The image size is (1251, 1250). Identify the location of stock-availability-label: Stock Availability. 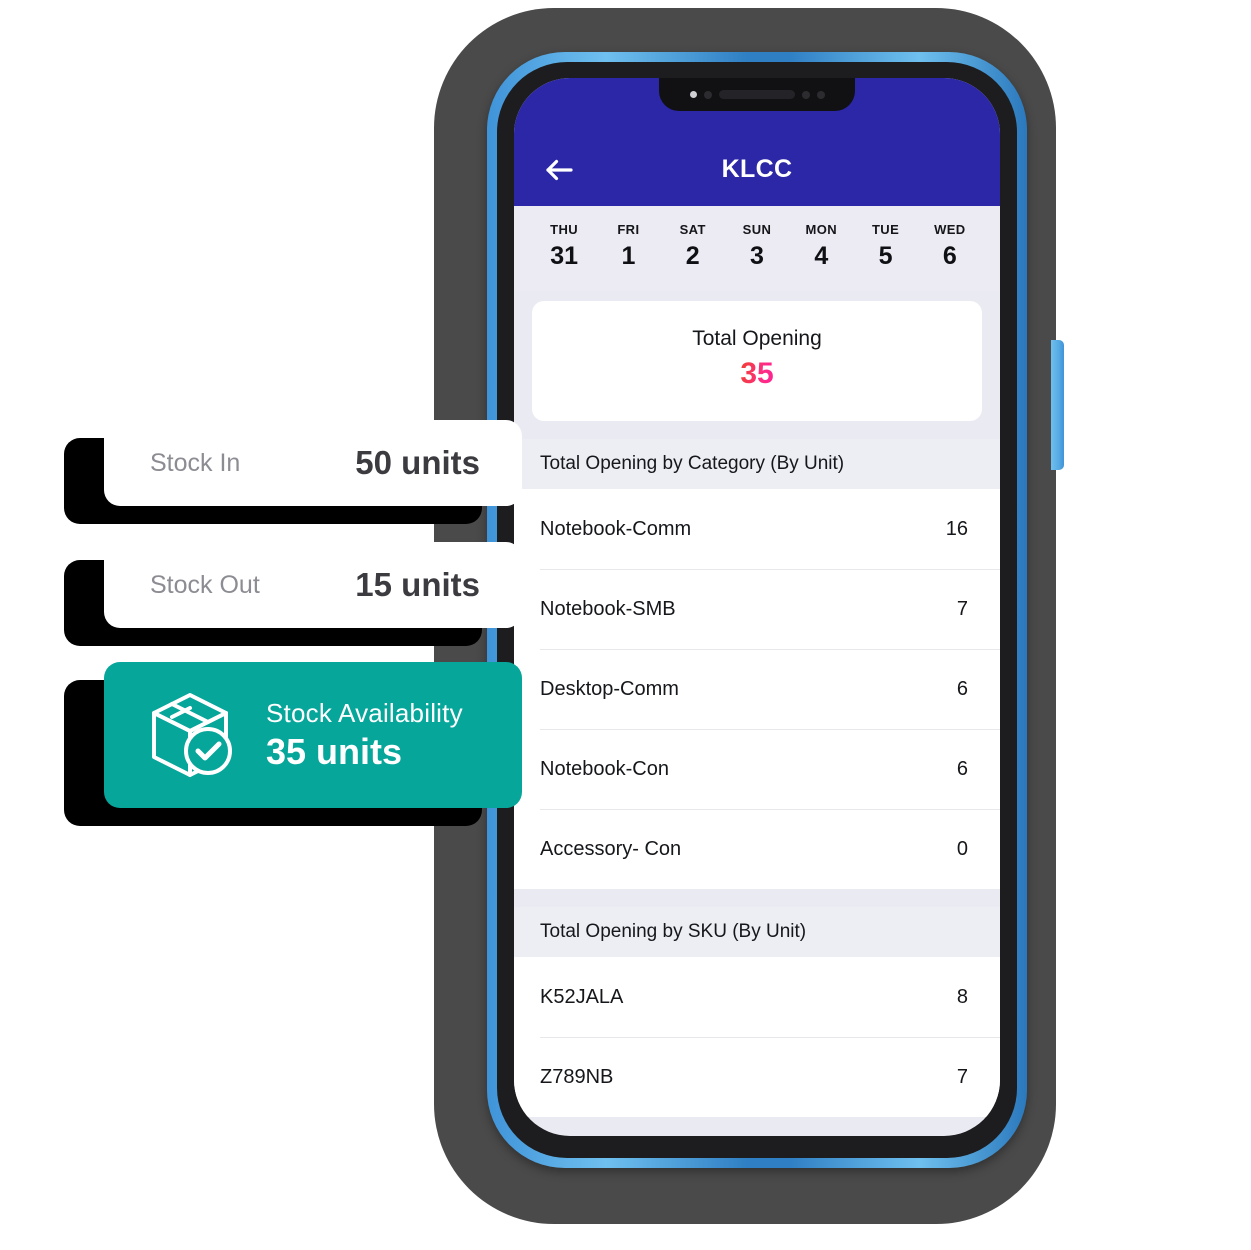
(364, 712).